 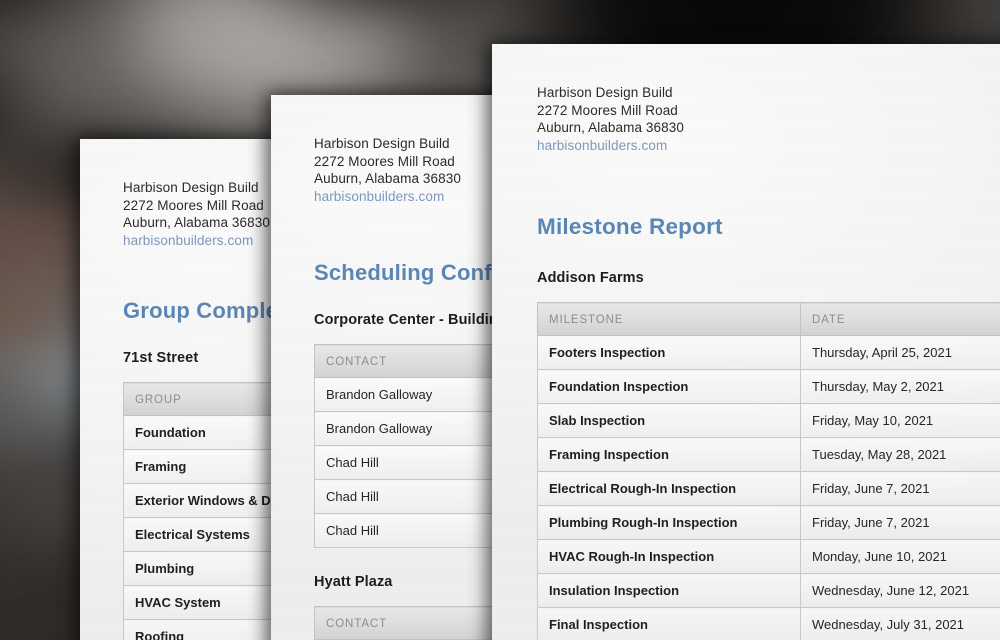 What do you see at coordinates (669, 623) in the screenshot?
I see `cell-milestone: Final Inspection` at bounding box center [669, 623].